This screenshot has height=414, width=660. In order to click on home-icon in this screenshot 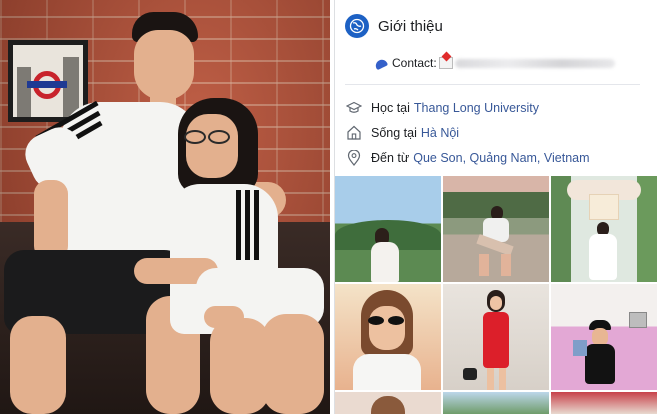, I will do `click(354, 133)`.